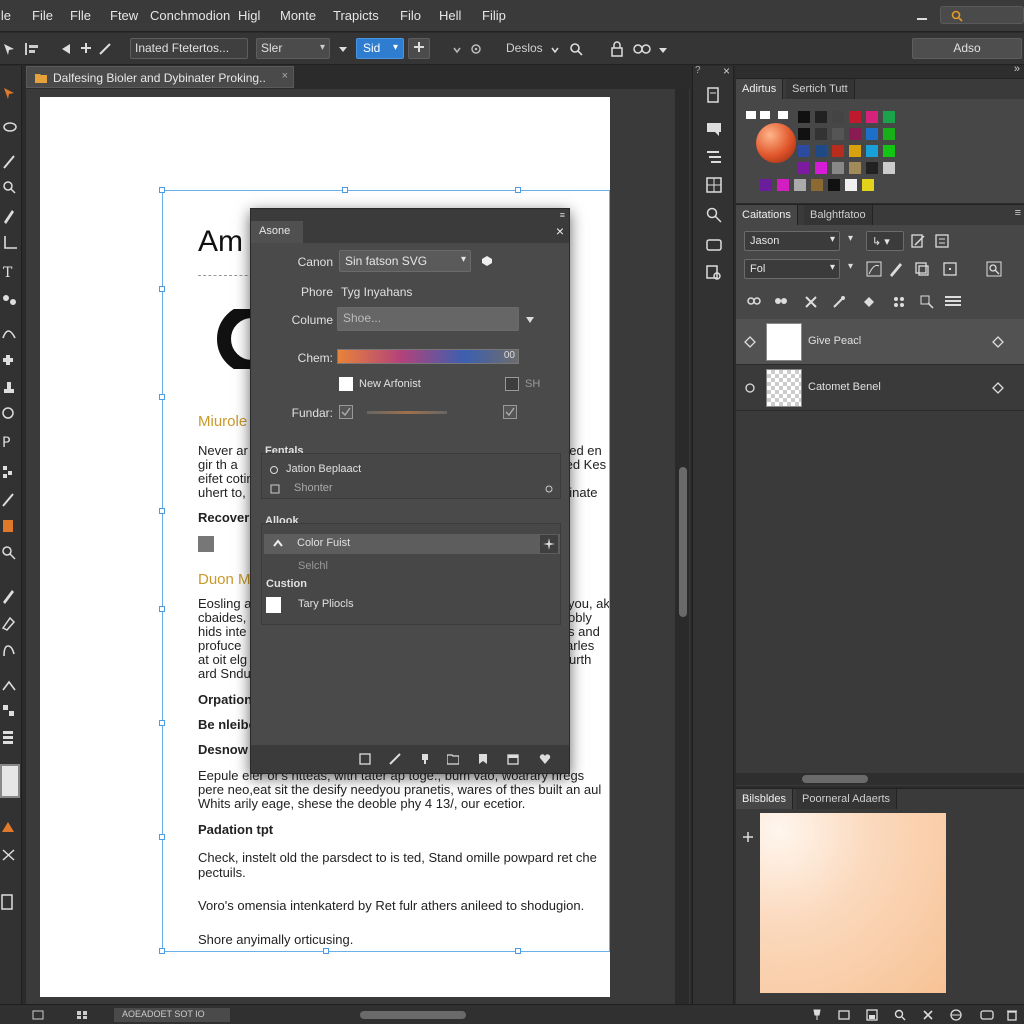 The height and width of the screenshot is (1024, 1024). I want to click on tary-pliocls-checkbox, so click(273, 605).